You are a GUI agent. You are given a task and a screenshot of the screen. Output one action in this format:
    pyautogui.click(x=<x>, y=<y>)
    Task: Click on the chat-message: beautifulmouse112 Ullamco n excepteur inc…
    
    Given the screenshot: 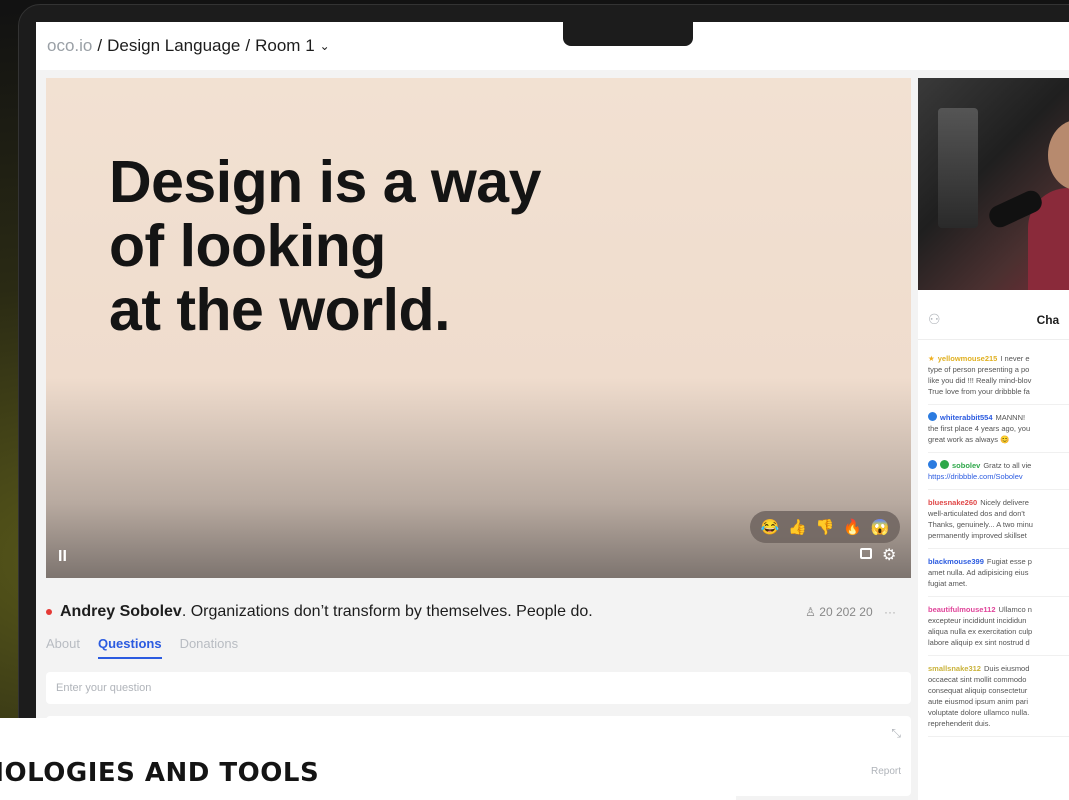 What is the action you would take?
    pyautogui.click(x=998, y=626)
    